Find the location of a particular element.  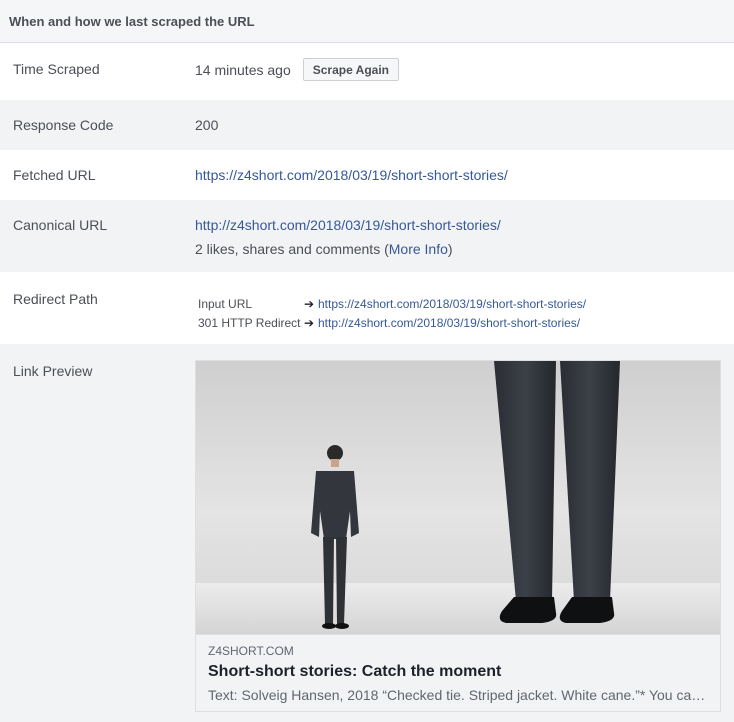

redirect-step-type: Input URL is located at coordinates (225, 303).